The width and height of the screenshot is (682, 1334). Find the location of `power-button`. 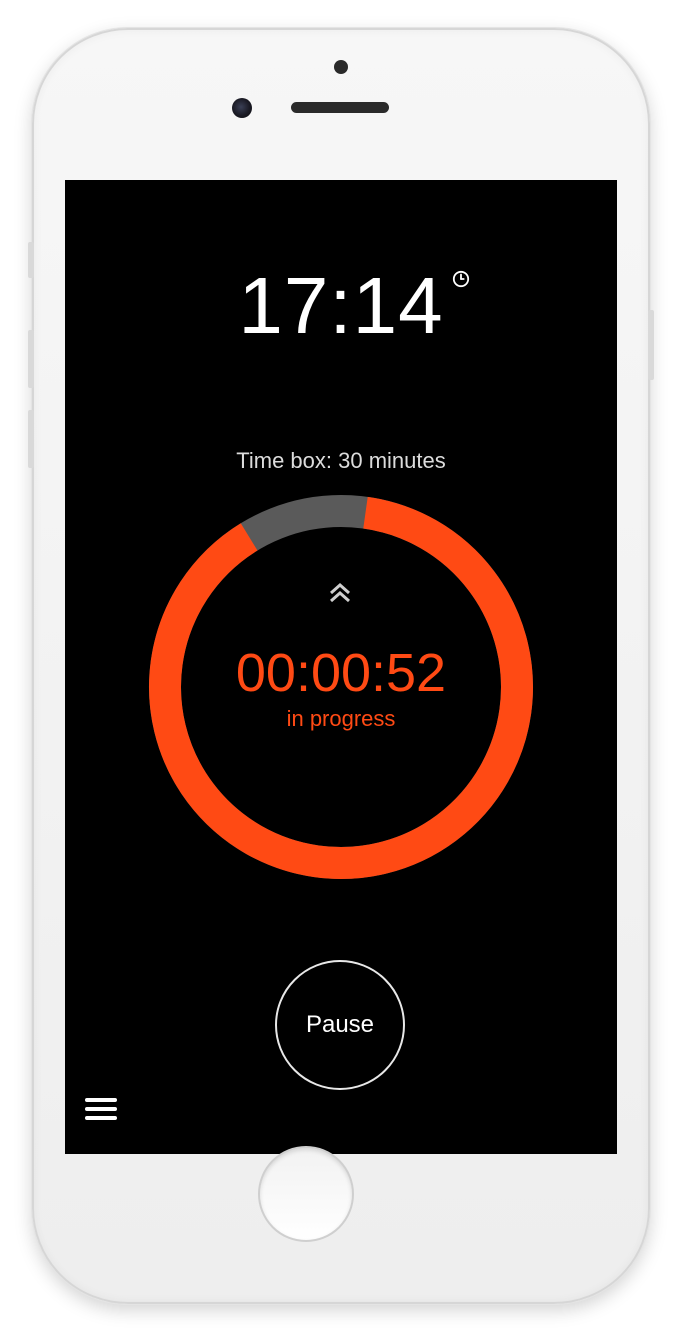

power-button is located at coordinates (651, 345).